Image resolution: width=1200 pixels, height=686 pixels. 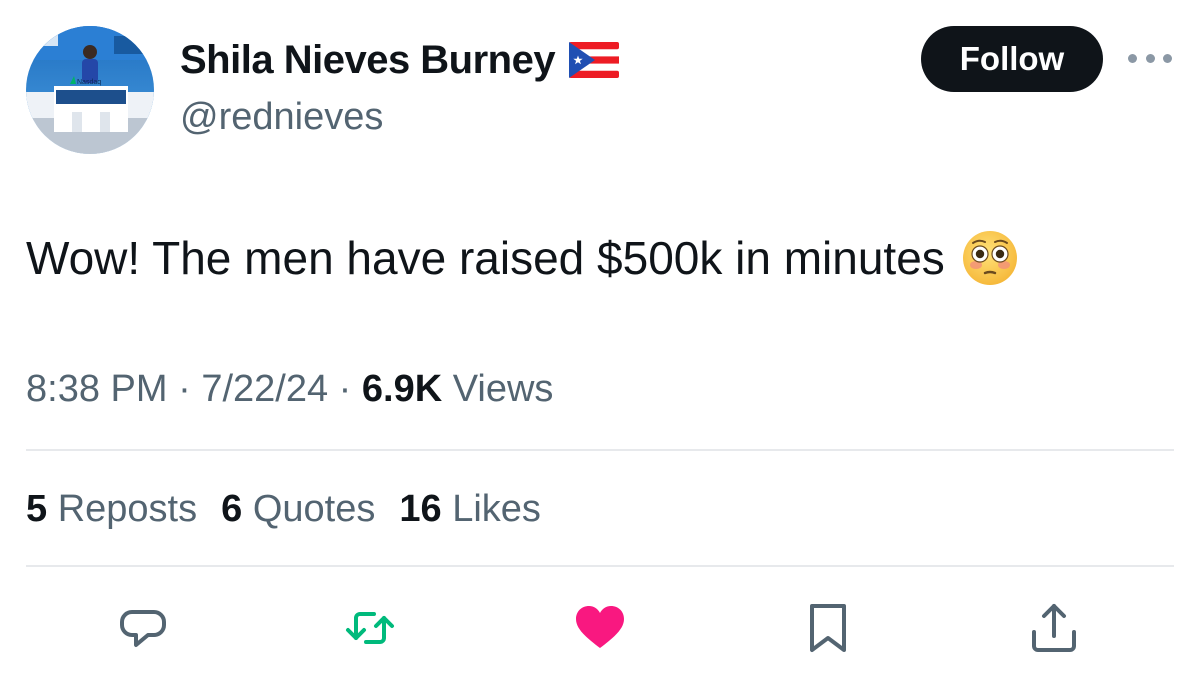 I want to click on quotes-label: Quotes, so click(x=314, y=509).